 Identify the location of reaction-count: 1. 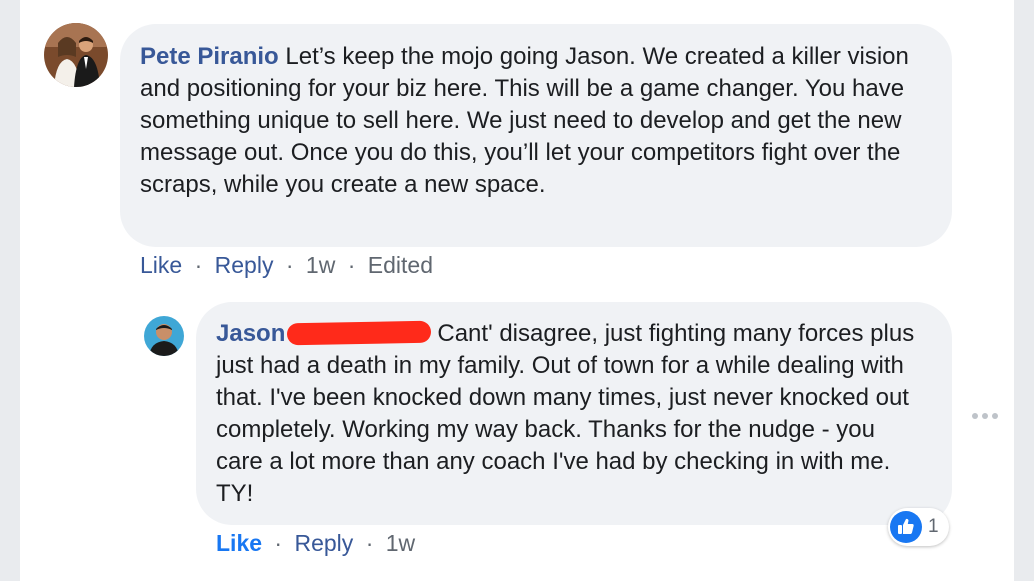
(933, 526).